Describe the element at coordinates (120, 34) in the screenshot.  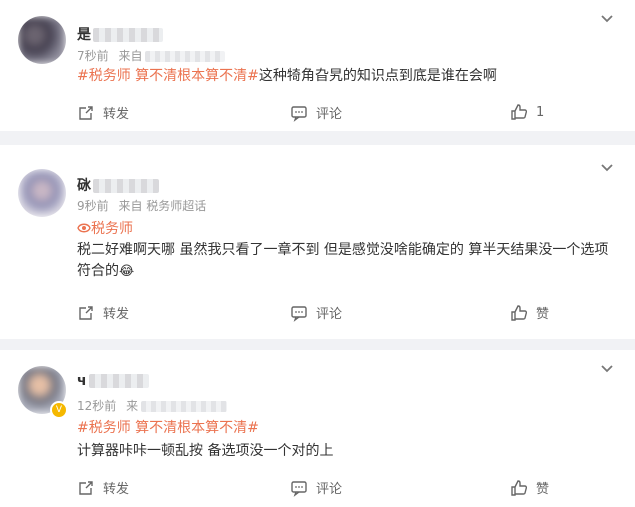
I see `user-name: 是` at that location.